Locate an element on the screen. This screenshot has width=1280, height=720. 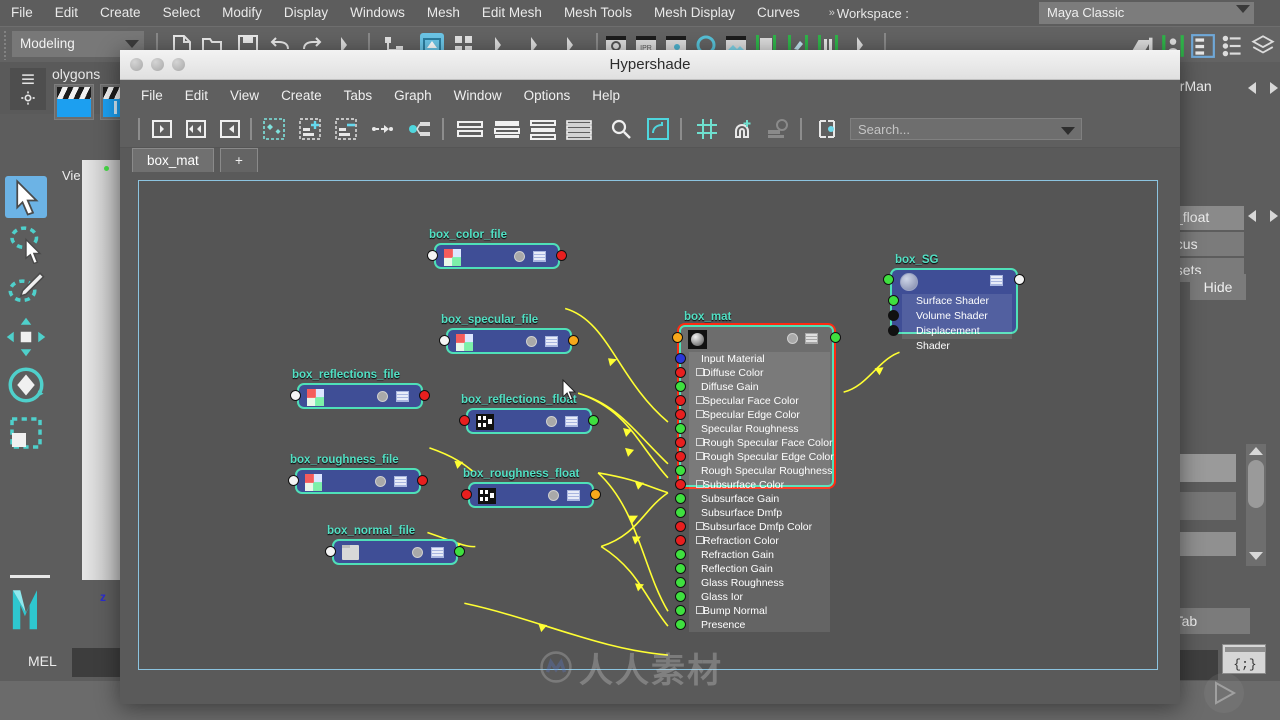
attr-row: Specular Roughness is located at coordinates (753, 429).